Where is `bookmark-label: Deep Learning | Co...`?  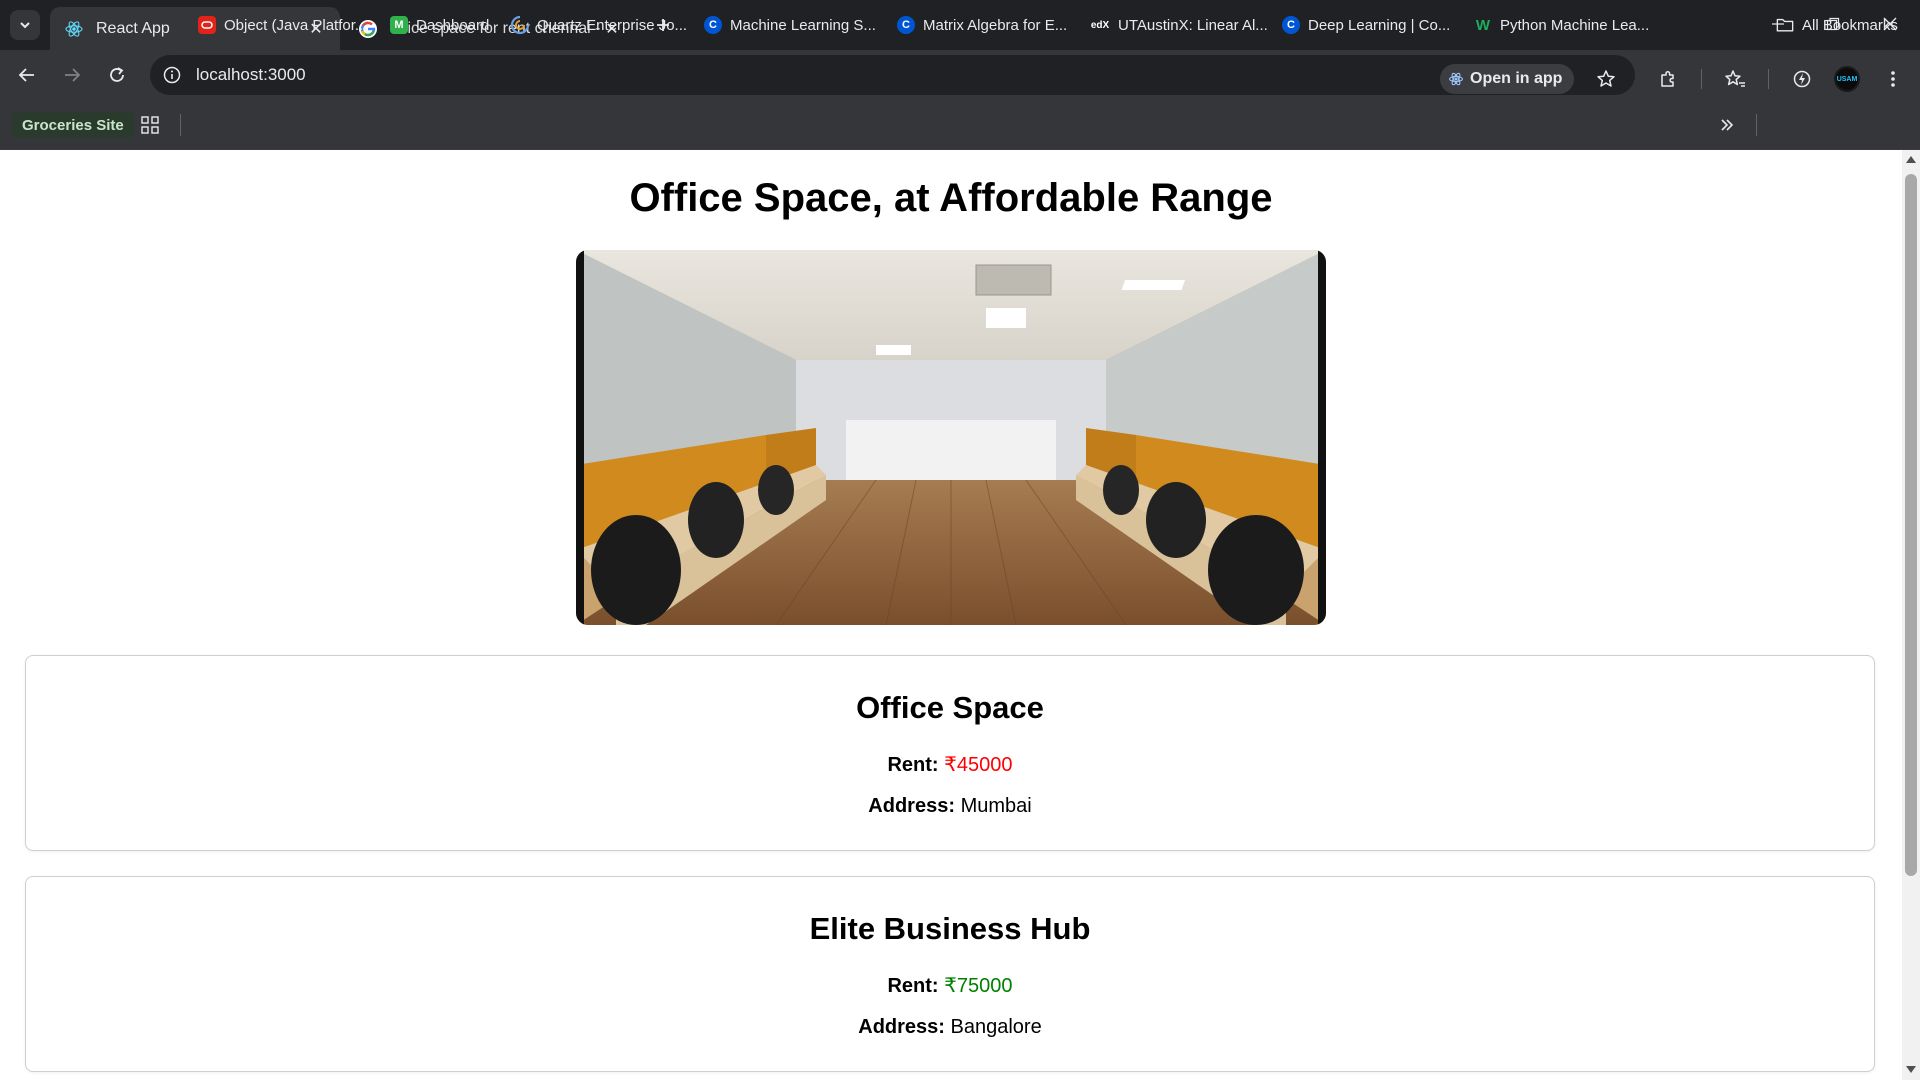
bookmark-label: Deep Learning | Co... is located at coordinates (1379, 25).